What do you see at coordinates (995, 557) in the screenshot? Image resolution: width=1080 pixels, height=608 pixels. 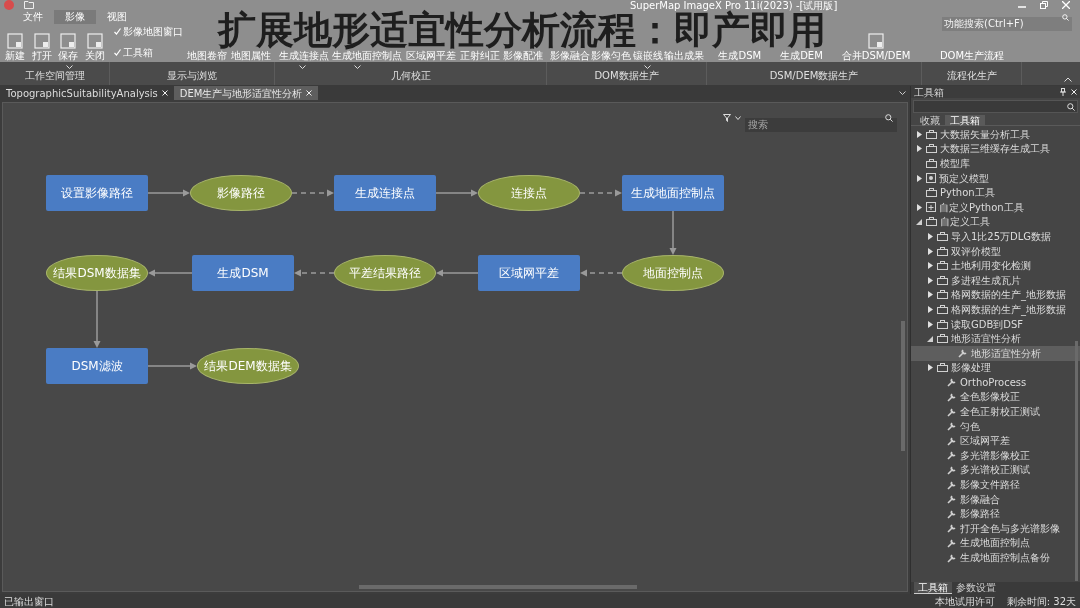 I see `tree-item: 生成地面控制点备份` at bounding box center [995, 557].